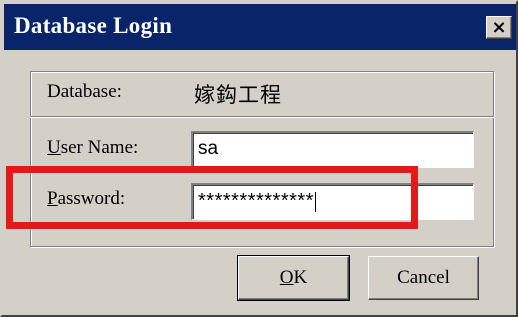 The image size is (518, 317). What do you see at coordinates (99, 147) in the screenshot?
I see `username-label-text: ser Name:` at bounding box center [99, 147].